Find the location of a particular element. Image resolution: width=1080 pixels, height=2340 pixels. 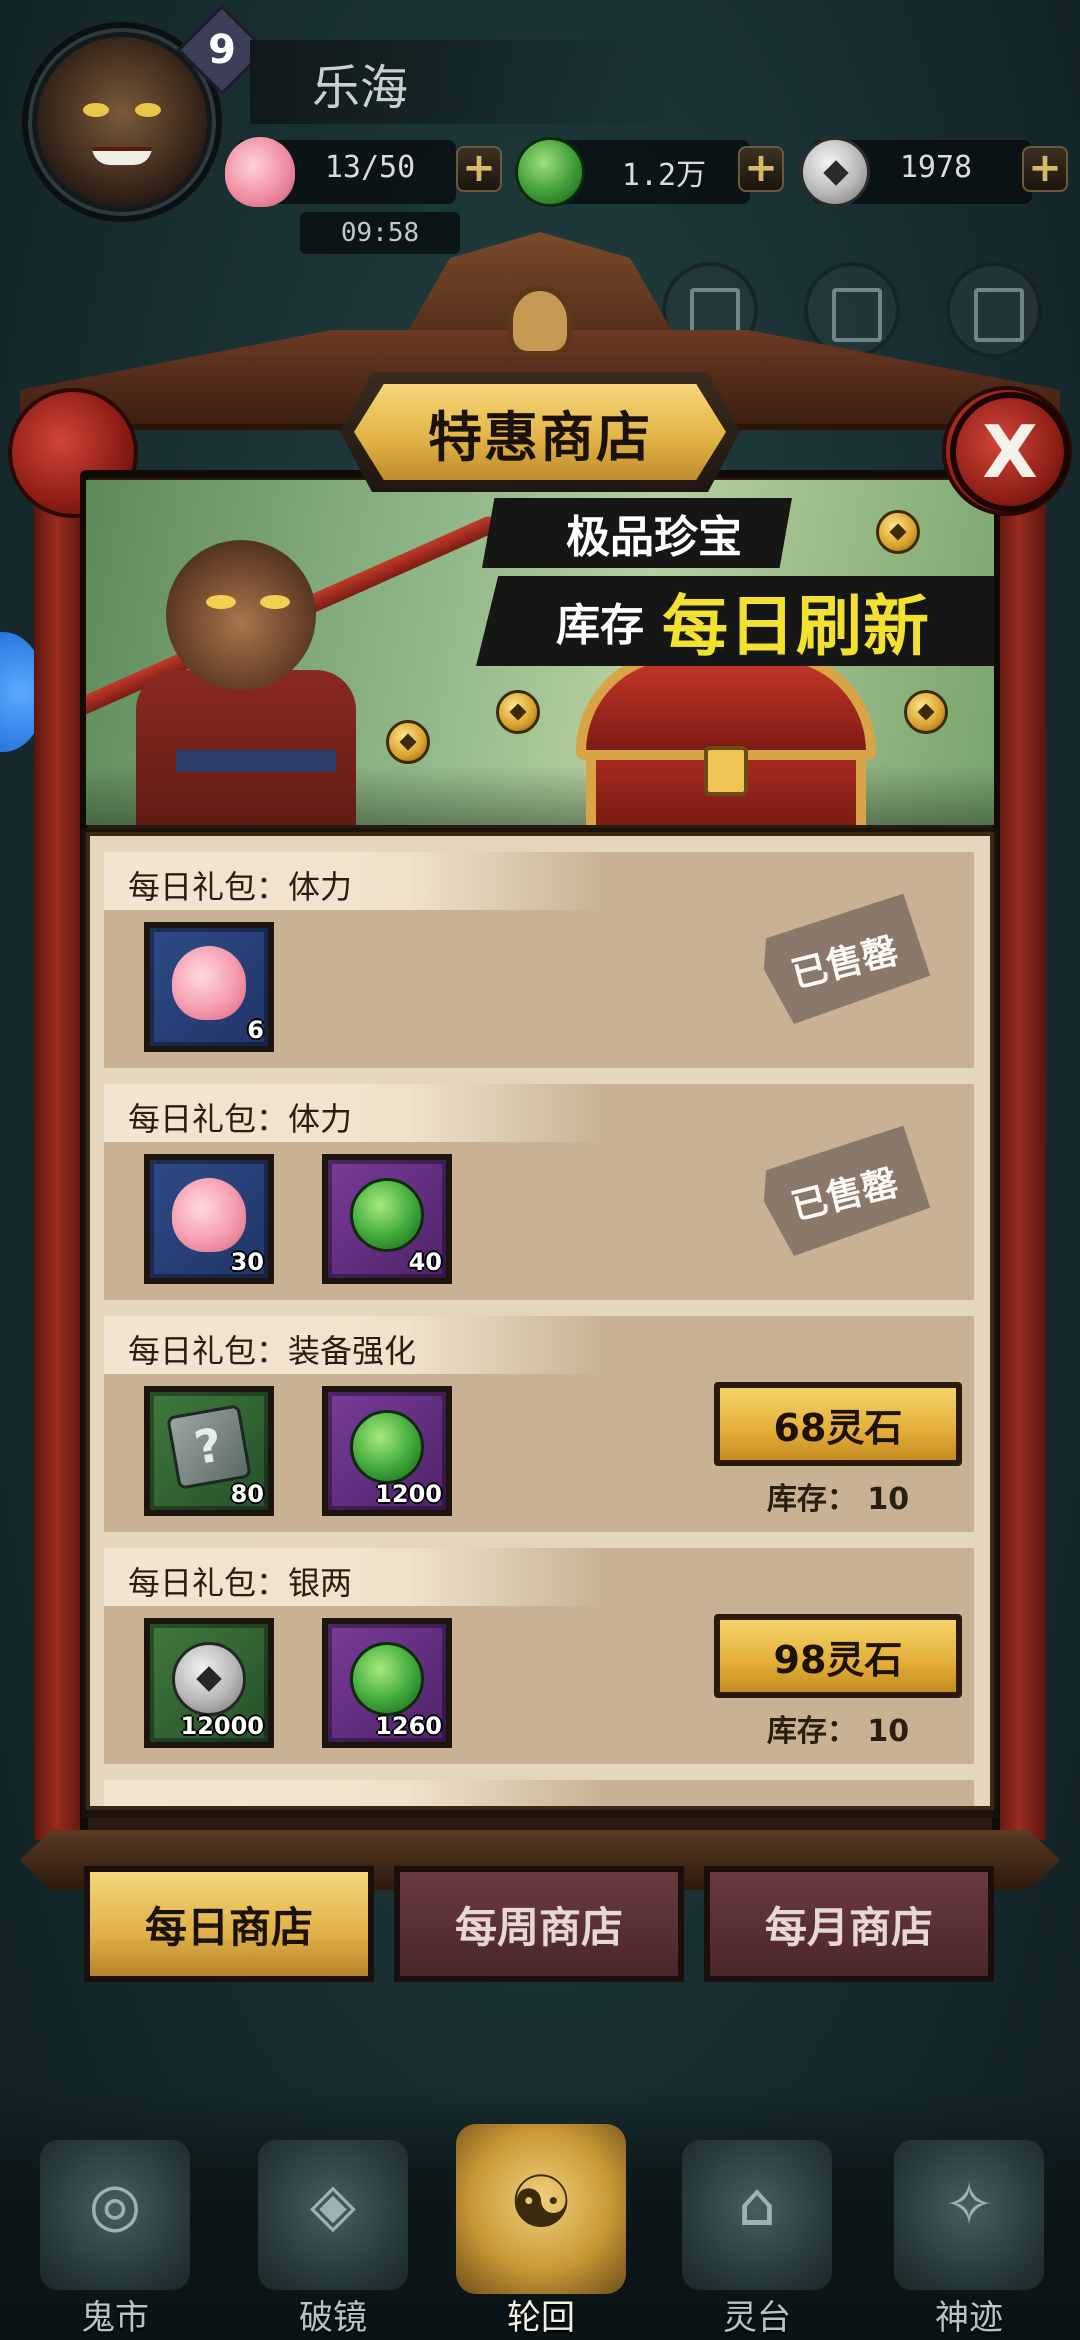

item-title: 每日礼包：银两 is located at coordinates (240, 1583).